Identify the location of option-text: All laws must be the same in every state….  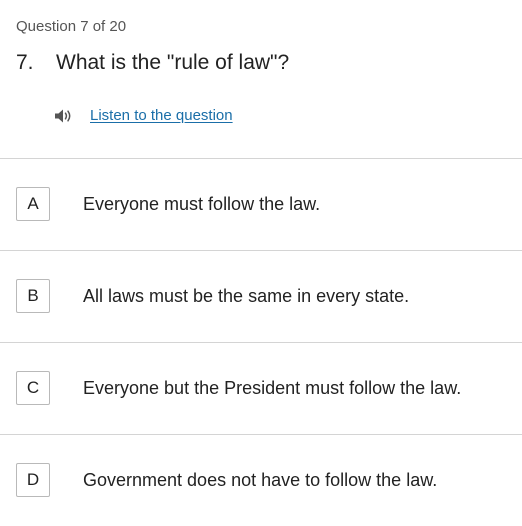
(246, 296).